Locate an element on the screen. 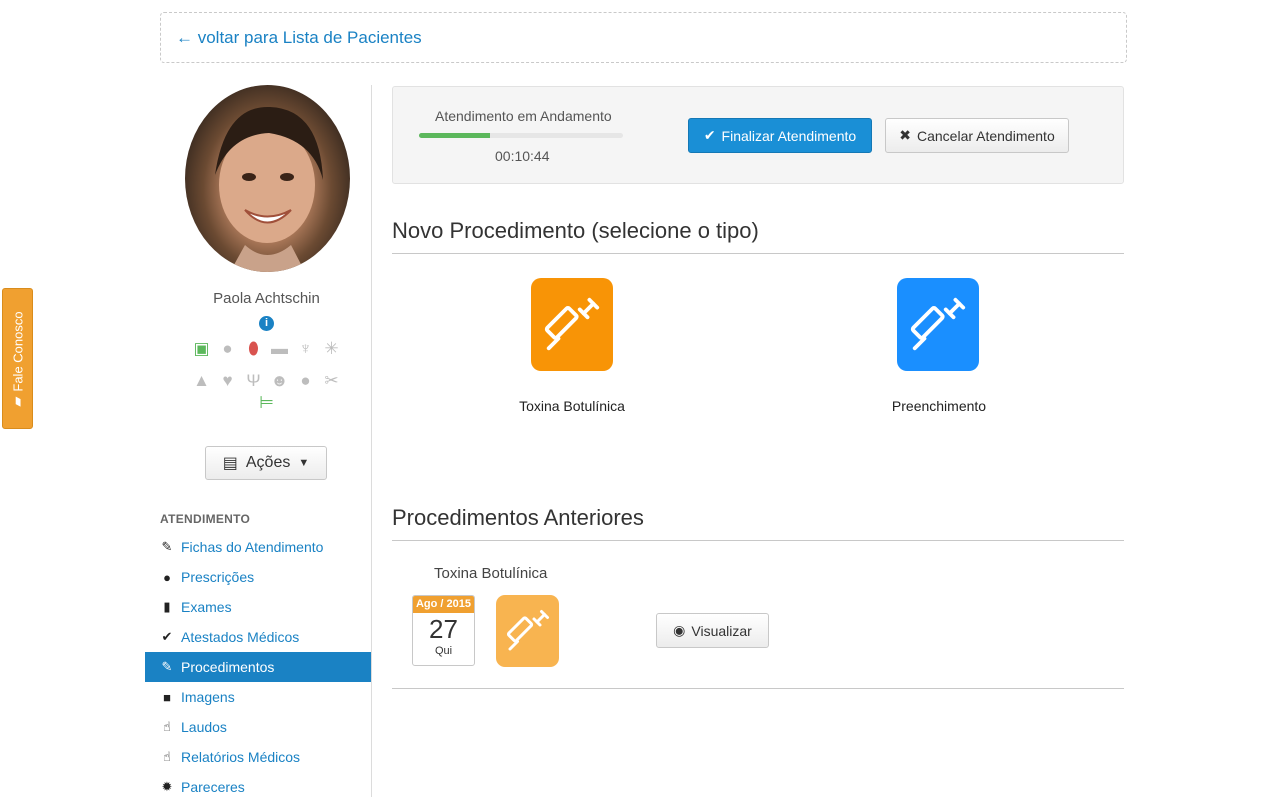  session-timer: 00:10:44 is located at coordinates (522, 156).